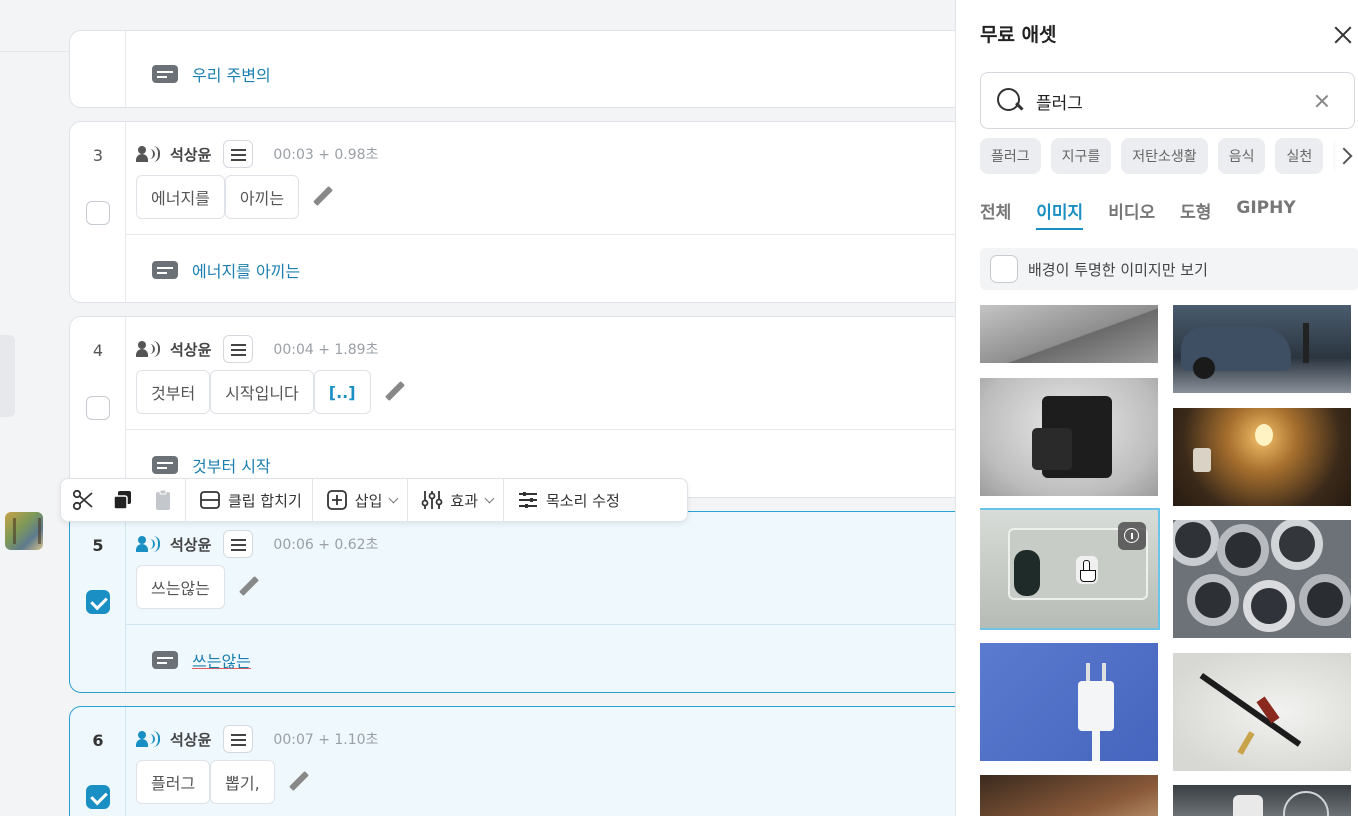  What do you see at coordinates (1131, 213) in the screenshot?
I see `tab-video: 비디오` at bounding box center [1131, 213].